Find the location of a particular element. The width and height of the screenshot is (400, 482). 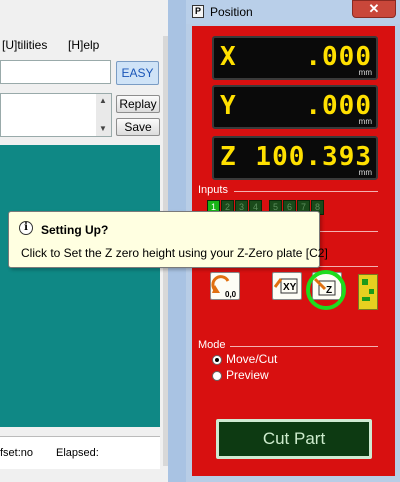

window-title: Position is located at coordinates (231, 12).